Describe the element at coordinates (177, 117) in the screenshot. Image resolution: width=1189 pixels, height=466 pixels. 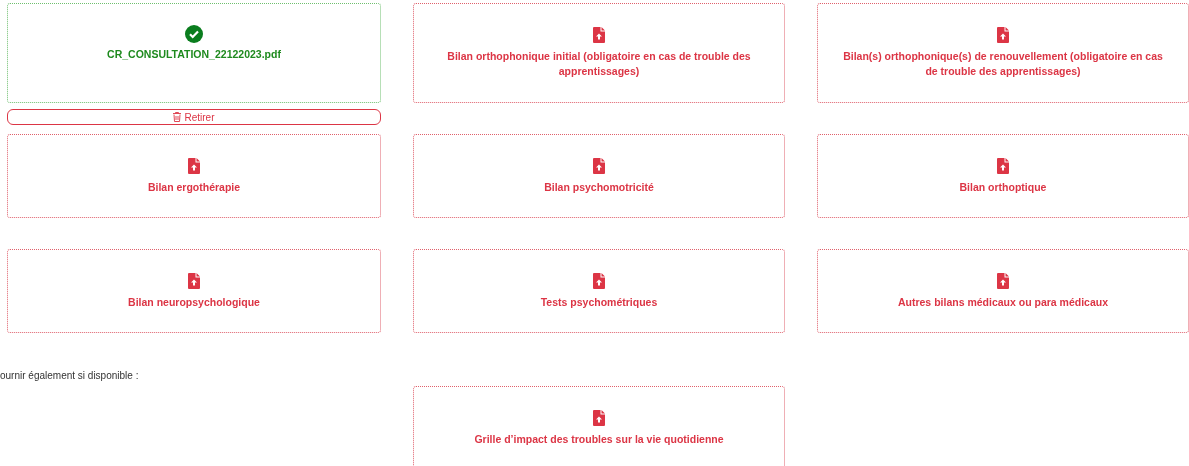
I see `trash-icon` at that location.